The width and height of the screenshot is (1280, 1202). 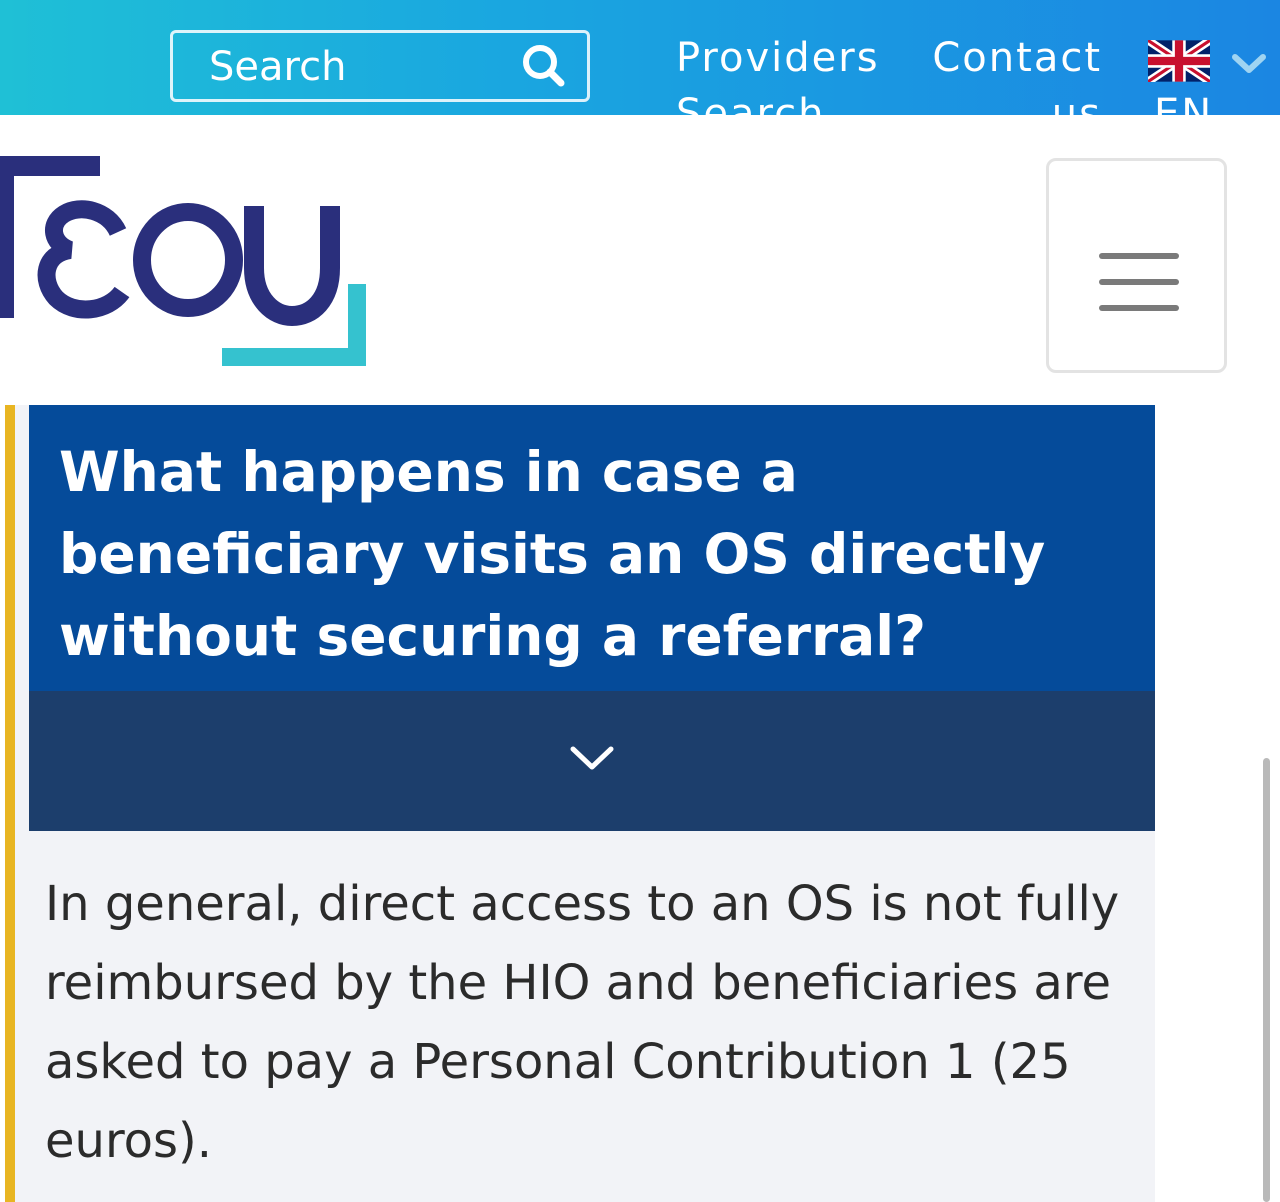 What do you see at coordinates (786, 72) in the screenshot?
I see `nav-link-providers-search: Providers Search` at bounding box center [786, 72].